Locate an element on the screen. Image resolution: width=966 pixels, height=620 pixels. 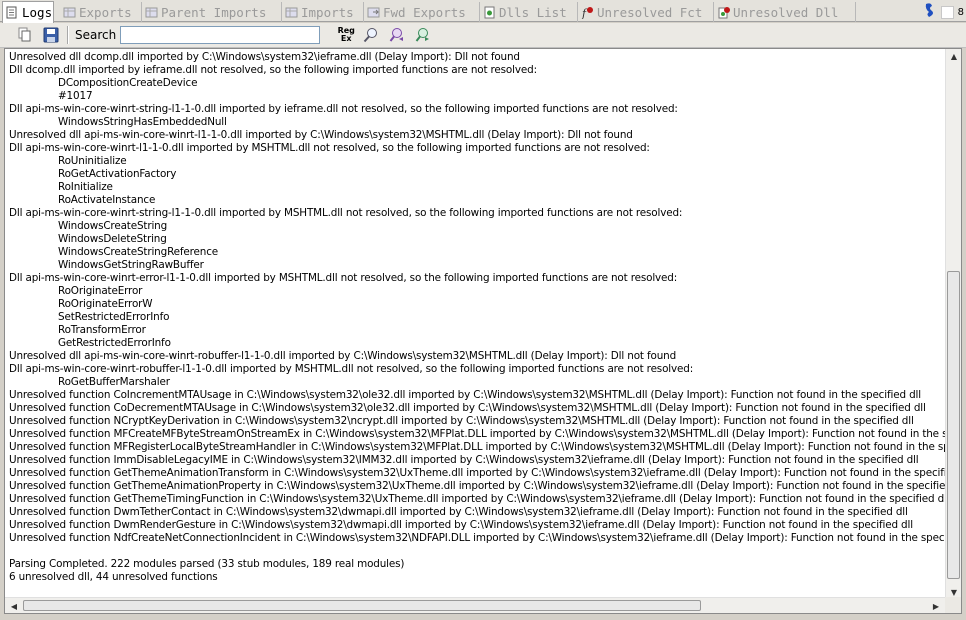
log-line-function: SetRestrictedErrorInfo is located at coordinates (114, 317).